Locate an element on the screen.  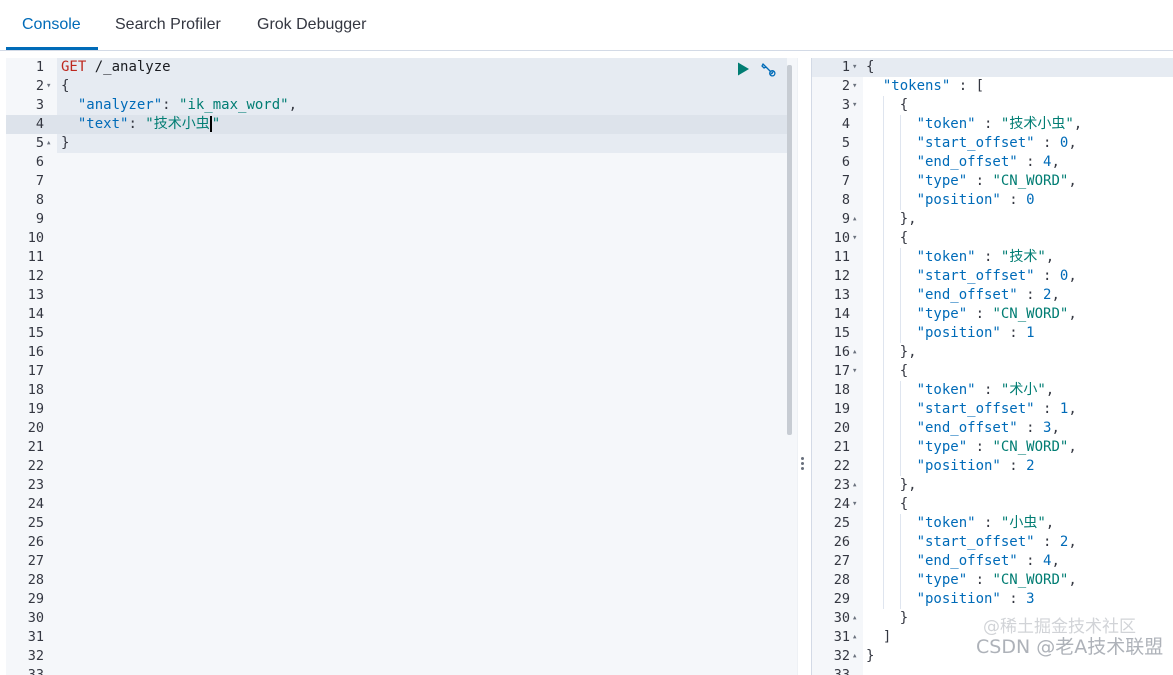
line-number: 25 is located at coordinates (841, 523).